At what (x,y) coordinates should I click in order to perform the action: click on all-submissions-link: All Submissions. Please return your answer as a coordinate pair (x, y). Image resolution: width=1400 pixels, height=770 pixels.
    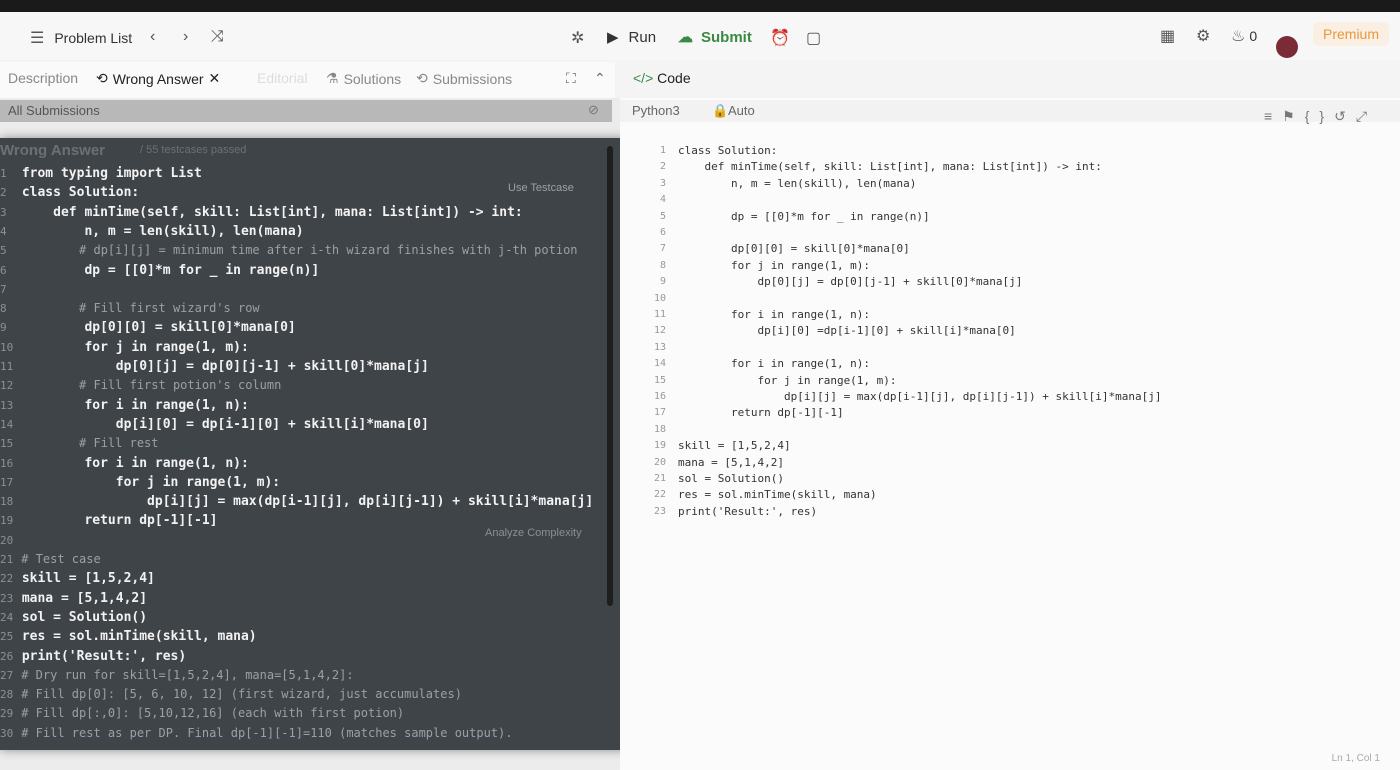
    Looking at the image, I should click on (54, 110).